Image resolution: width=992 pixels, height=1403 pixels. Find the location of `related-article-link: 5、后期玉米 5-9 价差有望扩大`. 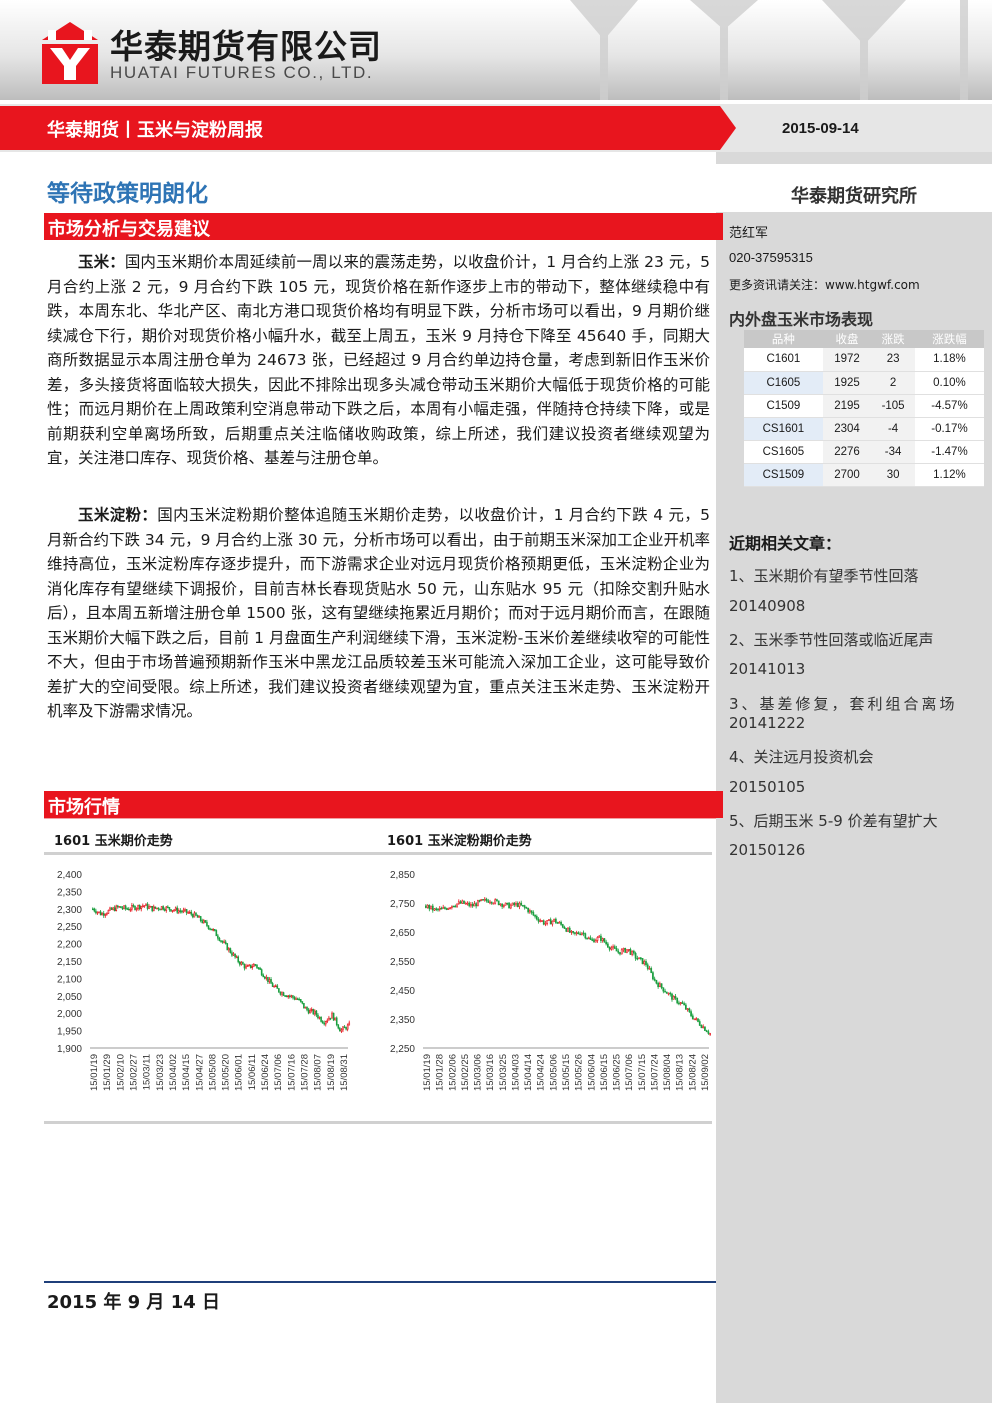

related-article-link: 5、后期玉米 5-9 价差有望扩大 is located at coordinates (833, 820).